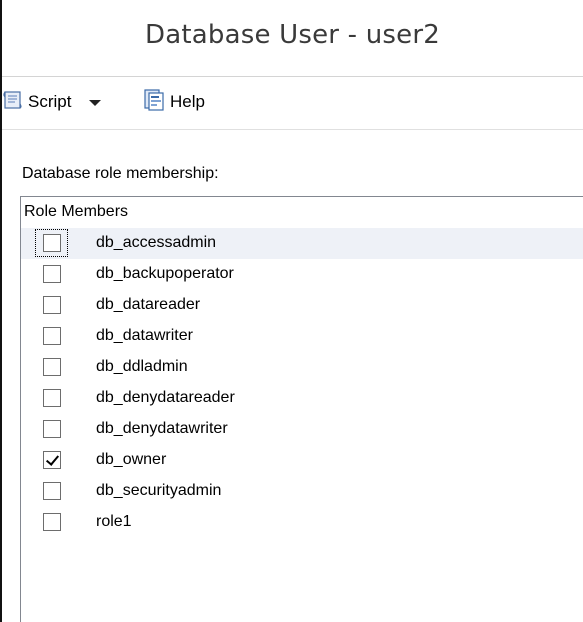 This screenshot has height=622, width=583. What do you see at coordinates (120, 173) in the screenshot?
I see `role-membership-label: Database role membership:` at bounding box center [120, 173].